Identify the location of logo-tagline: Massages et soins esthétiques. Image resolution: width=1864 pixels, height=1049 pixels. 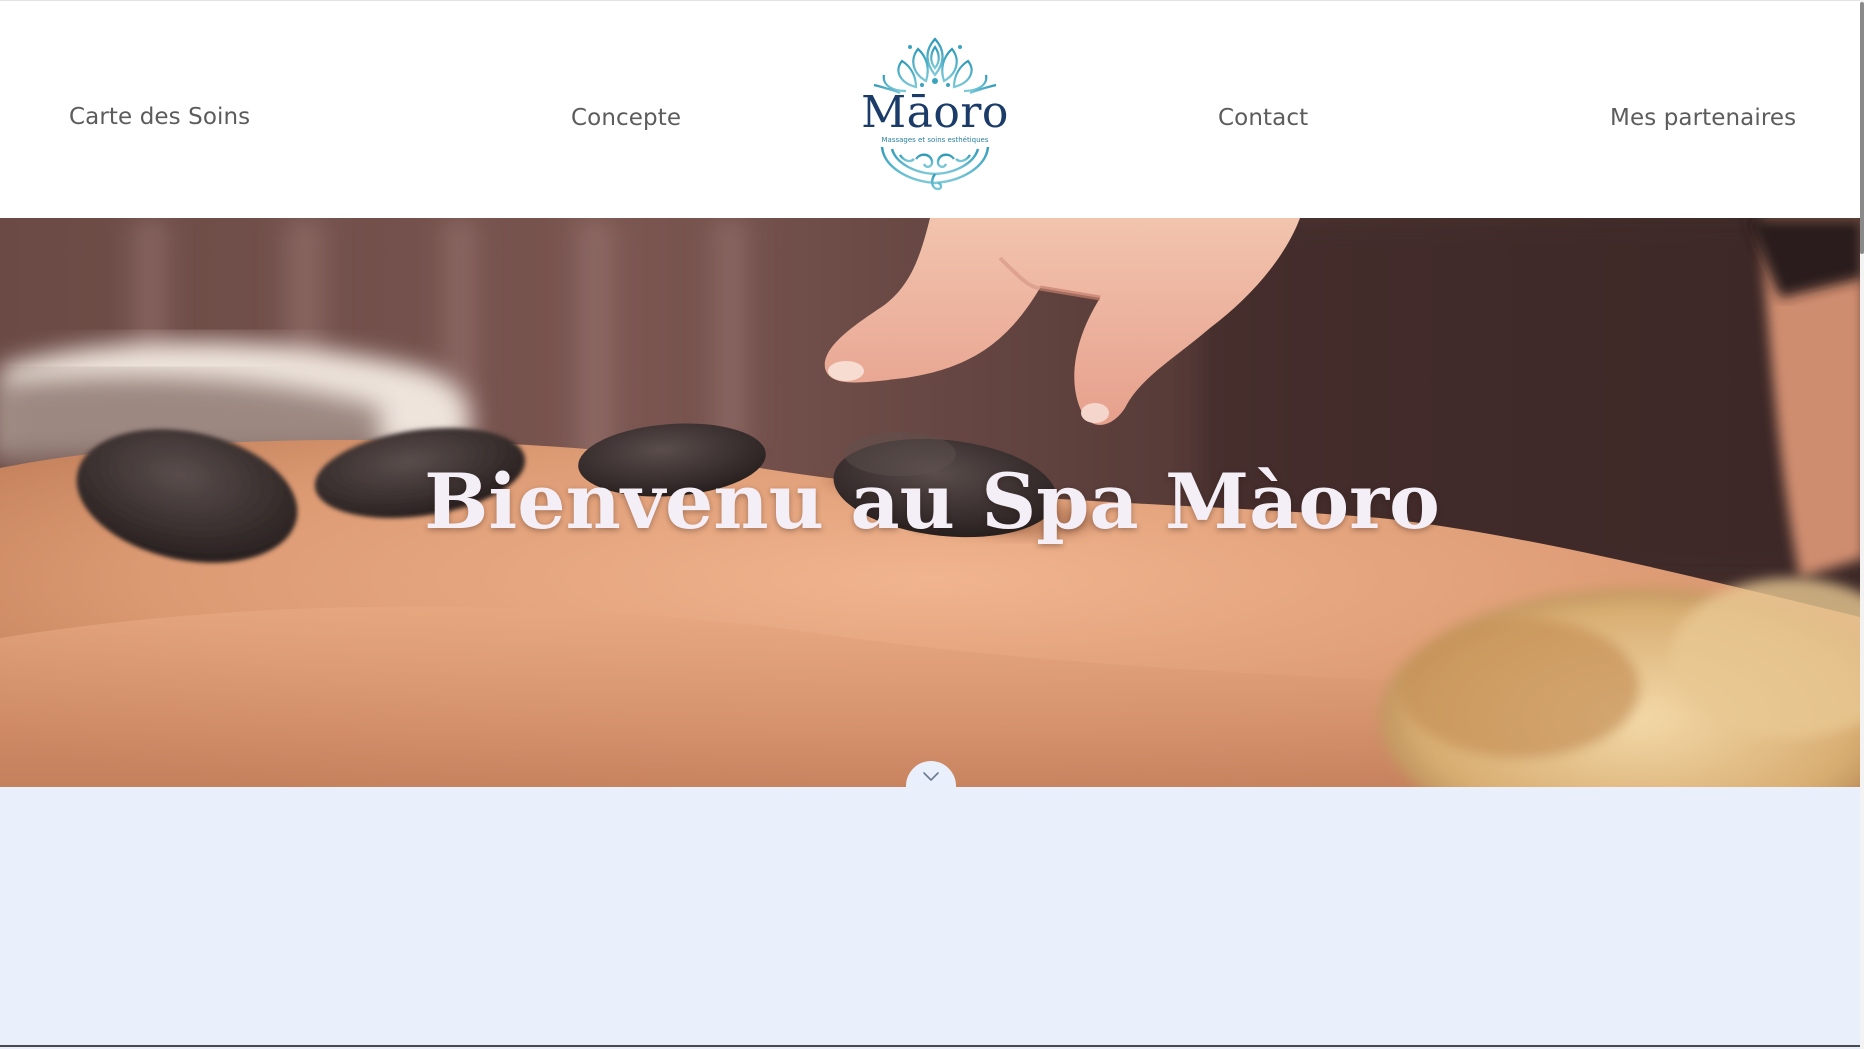
(935, 140).